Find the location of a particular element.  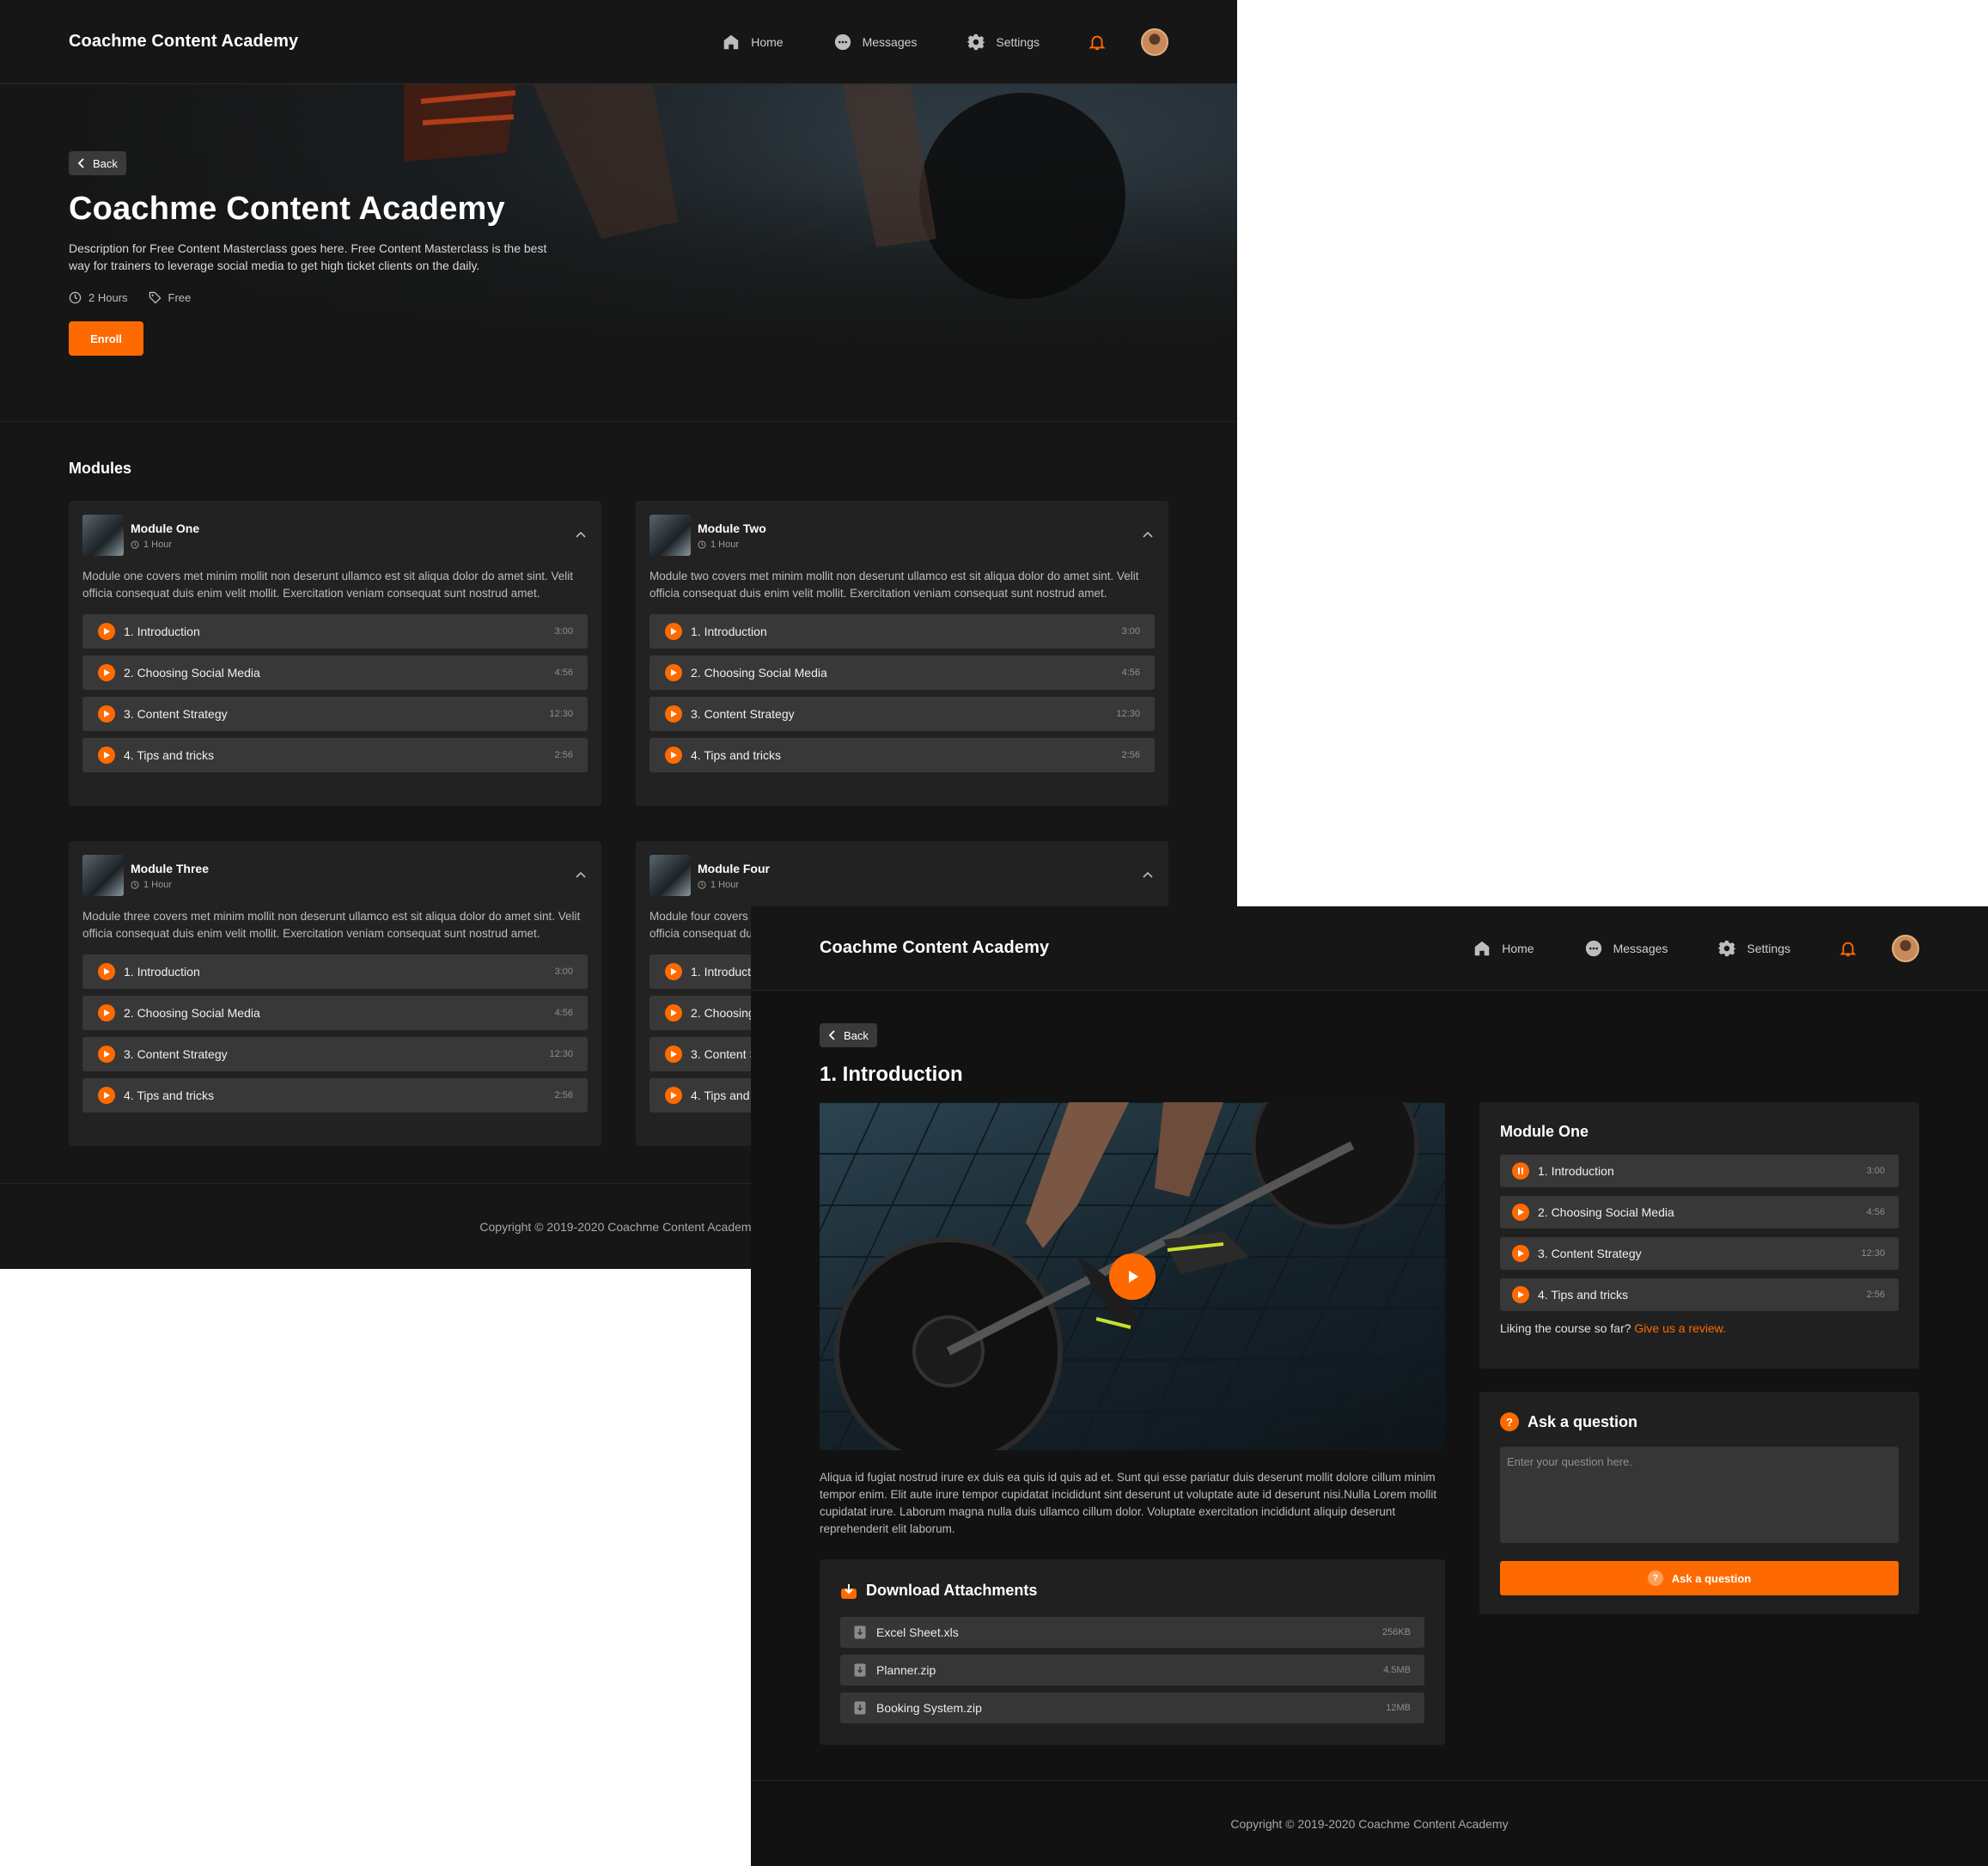

course-title: Coachme Content Academy is located at coordinates (287, 209).